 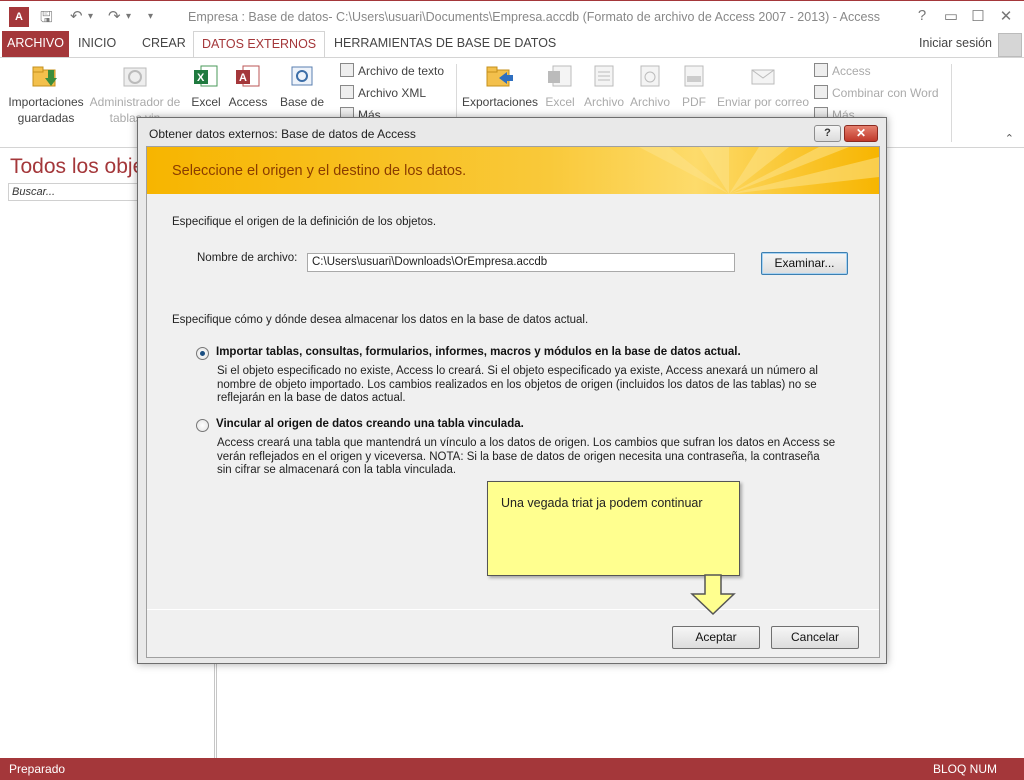 What do you see at coordinates (1010, 45) in the screenshot?
I see `avatar` at bounding box center [1010, 45].